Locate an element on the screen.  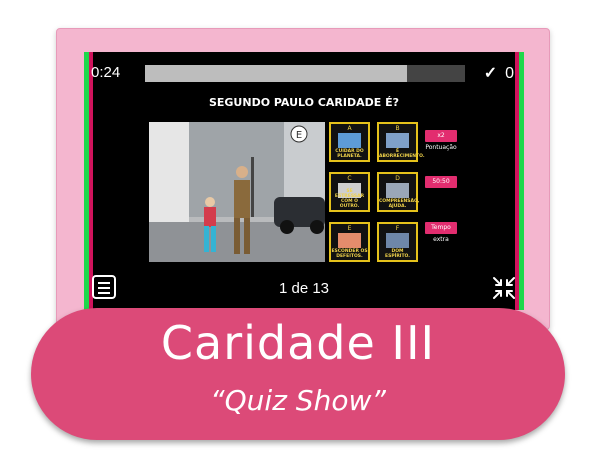
right-green-edge is located at coordinates (521, 181).